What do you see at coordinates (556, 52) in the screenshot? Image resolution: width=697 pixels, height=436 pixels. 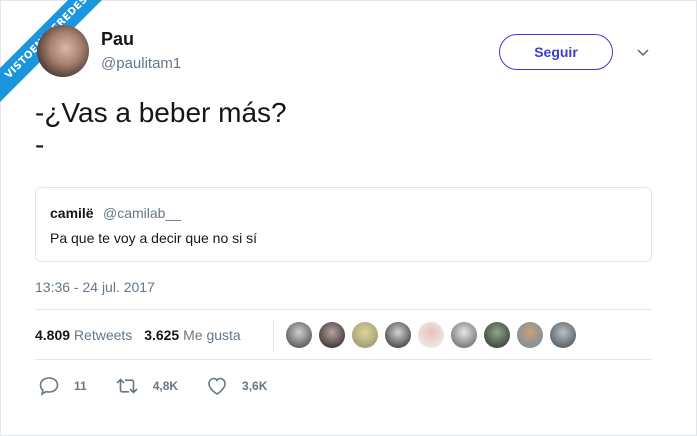 I see `follow-button: Seguir` at bounding box center [556, 52].